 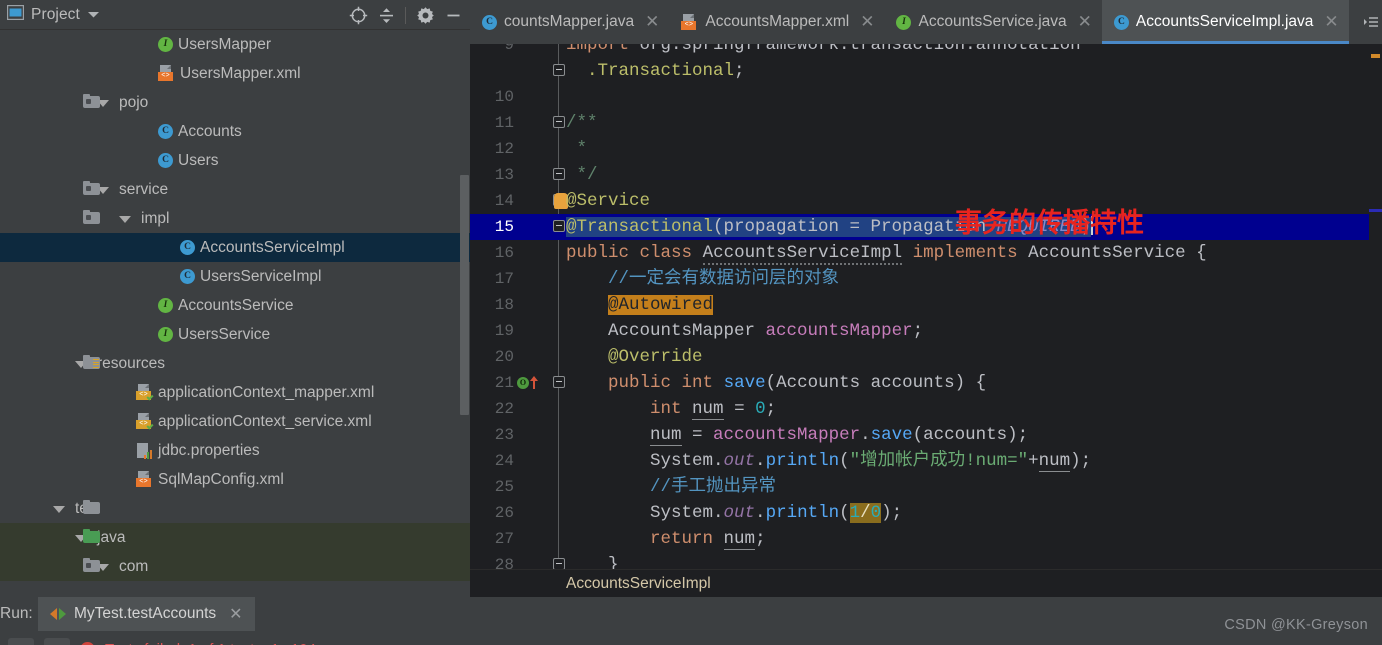 What do you see at coordinates (1375, 210) in the screenshot?
I see `current-line-marker` at bounding box center [1375, 210].